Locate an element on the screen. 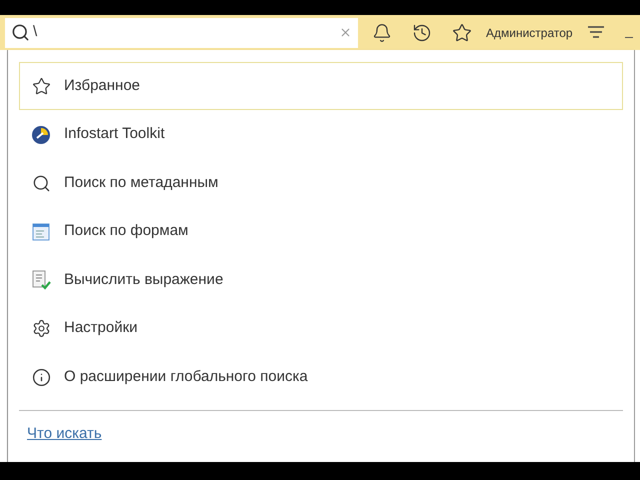  history-icon is located at coordinates (422, 32).